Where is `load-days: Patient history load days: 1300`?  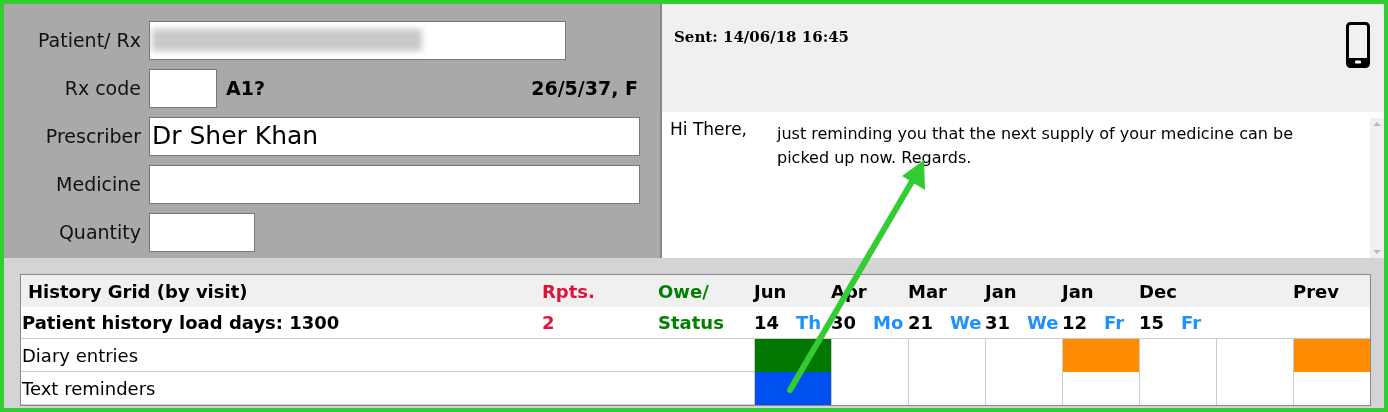 load-days: Patient history load days: 1300 is located at coordinates (281, 322).